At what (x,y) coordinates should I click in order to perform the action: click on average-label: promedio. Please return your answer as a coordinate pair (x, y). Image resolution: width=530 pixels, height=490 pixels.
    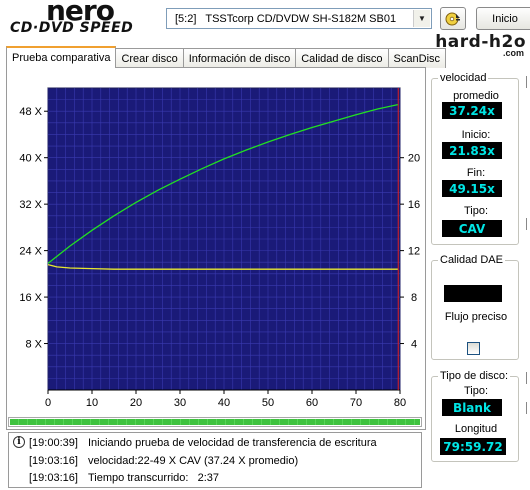
    Looking at the image, I should click on (476, 96).